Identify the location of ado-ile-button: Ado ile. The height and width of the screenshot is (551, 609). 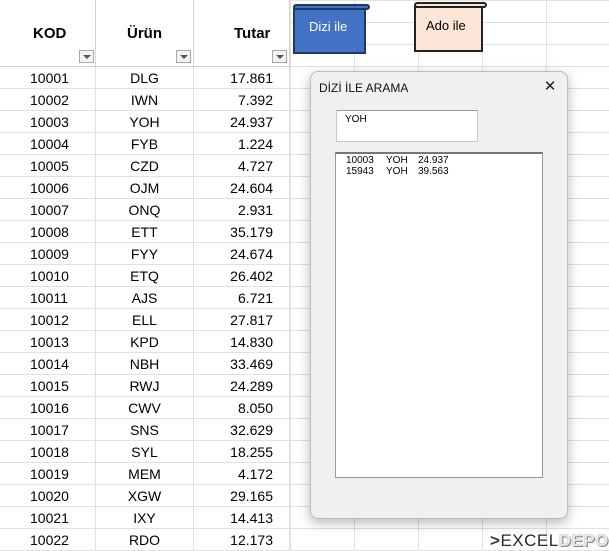
(450, 27).